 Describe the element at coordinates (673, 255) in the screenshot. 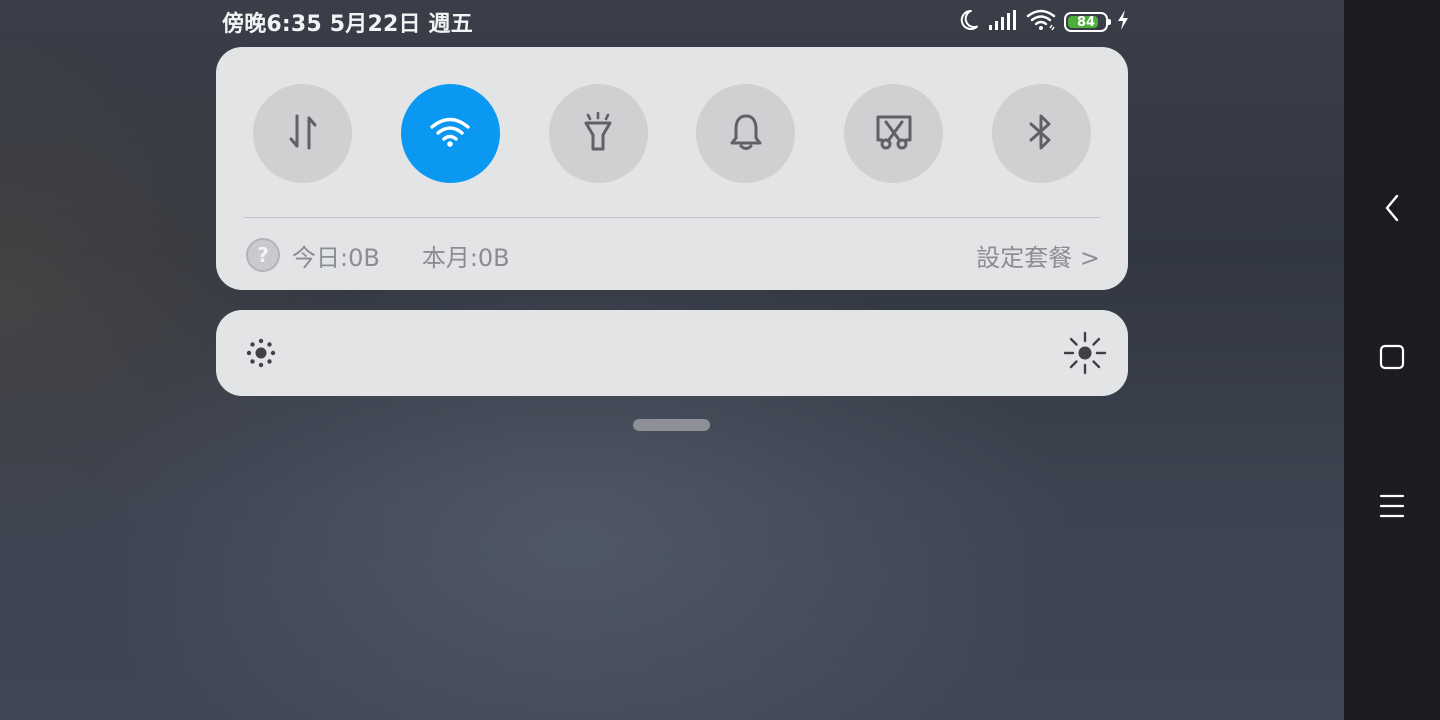

I see `data-usage-row: ? 今日:0B 本月:0B 設定套餐 >` at that location.